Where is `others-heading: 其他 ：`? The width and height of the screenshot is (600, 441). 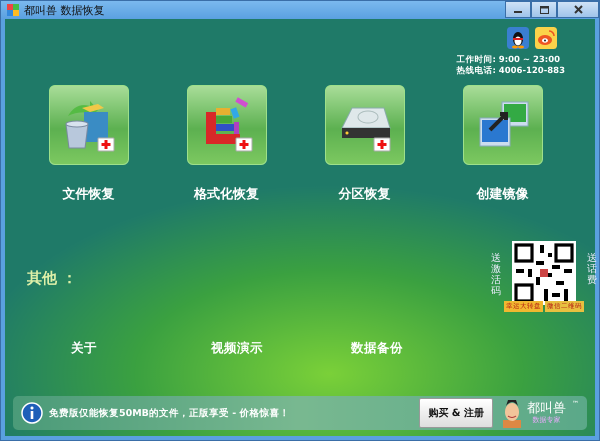 others-heading: 其他 ： is located at coordinates (52, 278).